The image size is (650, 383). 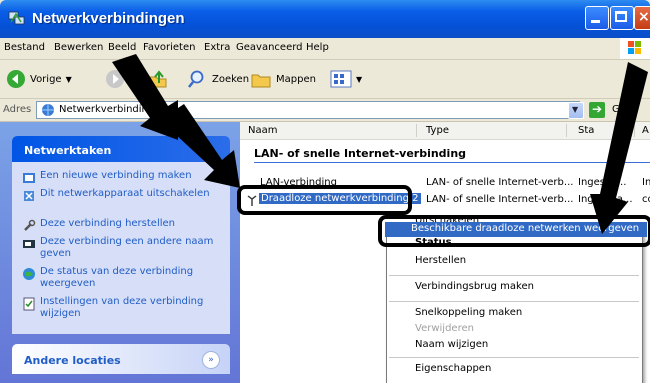 I want to click on arrow-to-menu-item, so click(x=619, y=148).